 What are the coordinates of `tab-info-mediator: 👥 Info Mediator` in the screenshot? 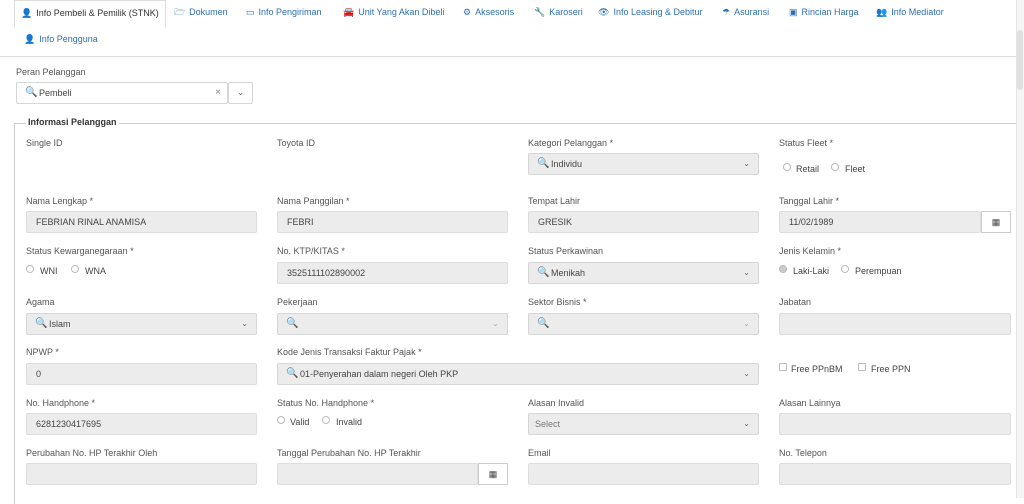 It's located at (910, 13).